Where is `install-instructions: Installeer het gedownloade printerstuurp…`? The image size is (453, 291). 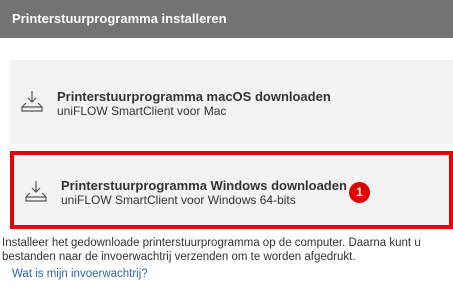 install-instructions: Installeer het gedownloade printerstuurp… is located at coordinates (211, 250).